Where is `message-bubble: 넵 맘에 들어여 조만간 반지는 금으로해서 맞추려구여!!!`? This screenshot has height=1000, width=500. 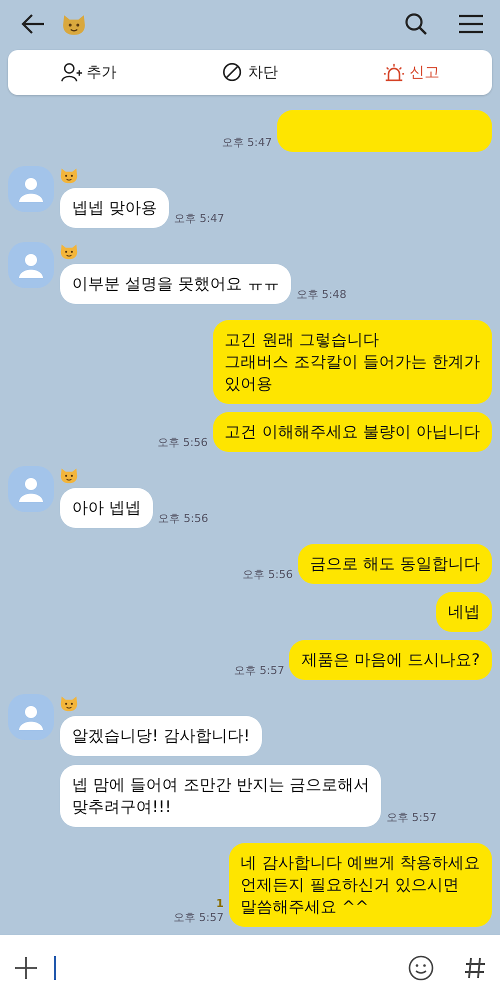
message-bubble: 넵 맘에 들어여 조만간 반지는 금으로해서 맞추려구여!!! is located at coordinates (221, 796).